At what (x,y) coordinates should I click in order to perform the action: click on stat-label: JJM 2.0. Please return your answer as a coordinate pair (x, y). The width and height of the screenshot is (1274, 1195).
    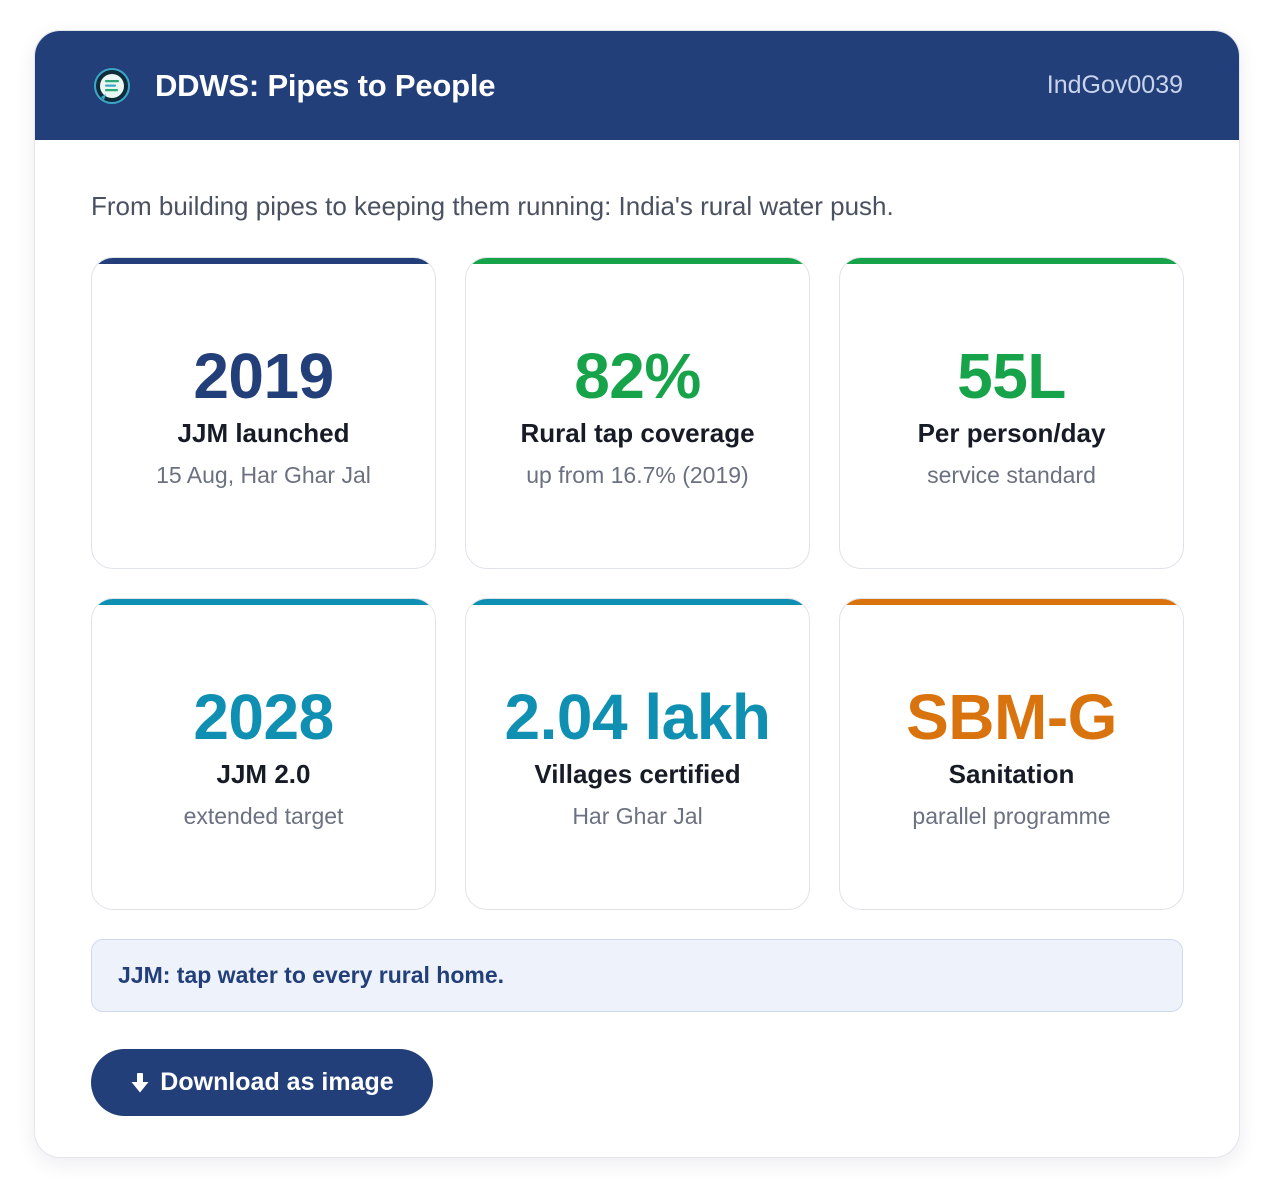
    Looking at the image, I should click on (263, 774).